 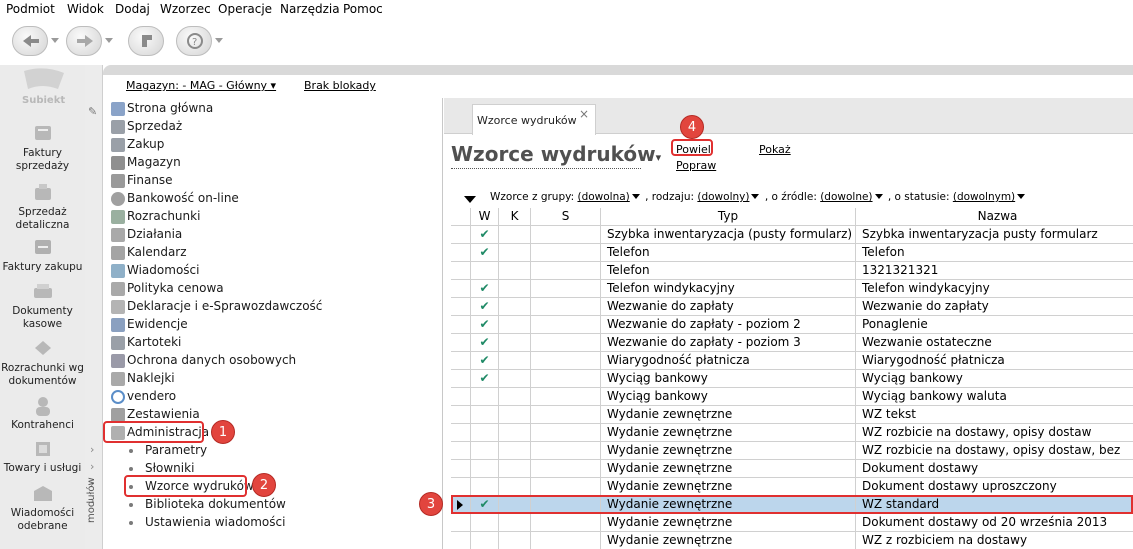 What do you see at coordinates (792, 307) in the screenshot?
I see `table-row: ✔ Wezwanie do zapłaty Wezwanie do zapłaty` at bounding box center [792, 307].